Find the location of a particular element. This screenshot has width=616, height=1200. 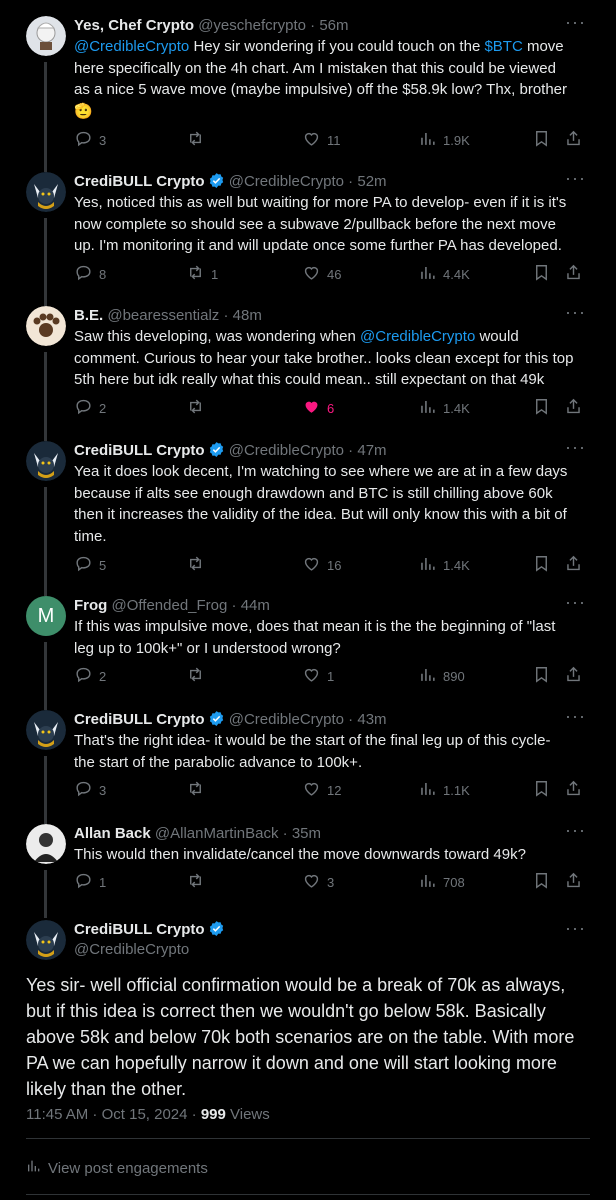

tweet-time: 52m is located at coordinates (371, 181).